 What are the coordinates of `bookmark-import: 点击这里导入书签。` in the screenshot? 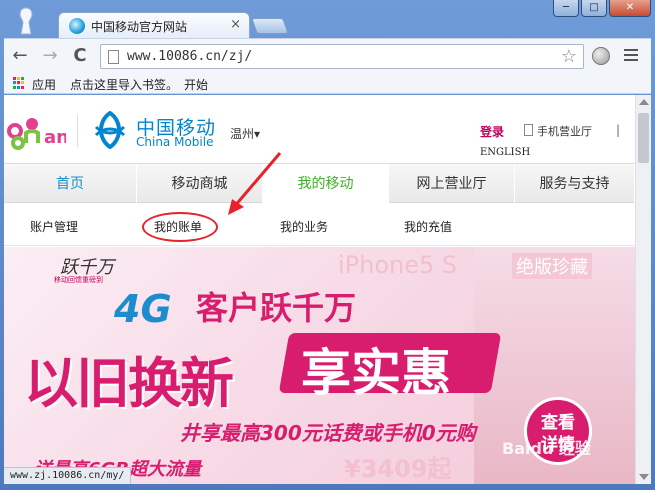 It's located at (124, 84).